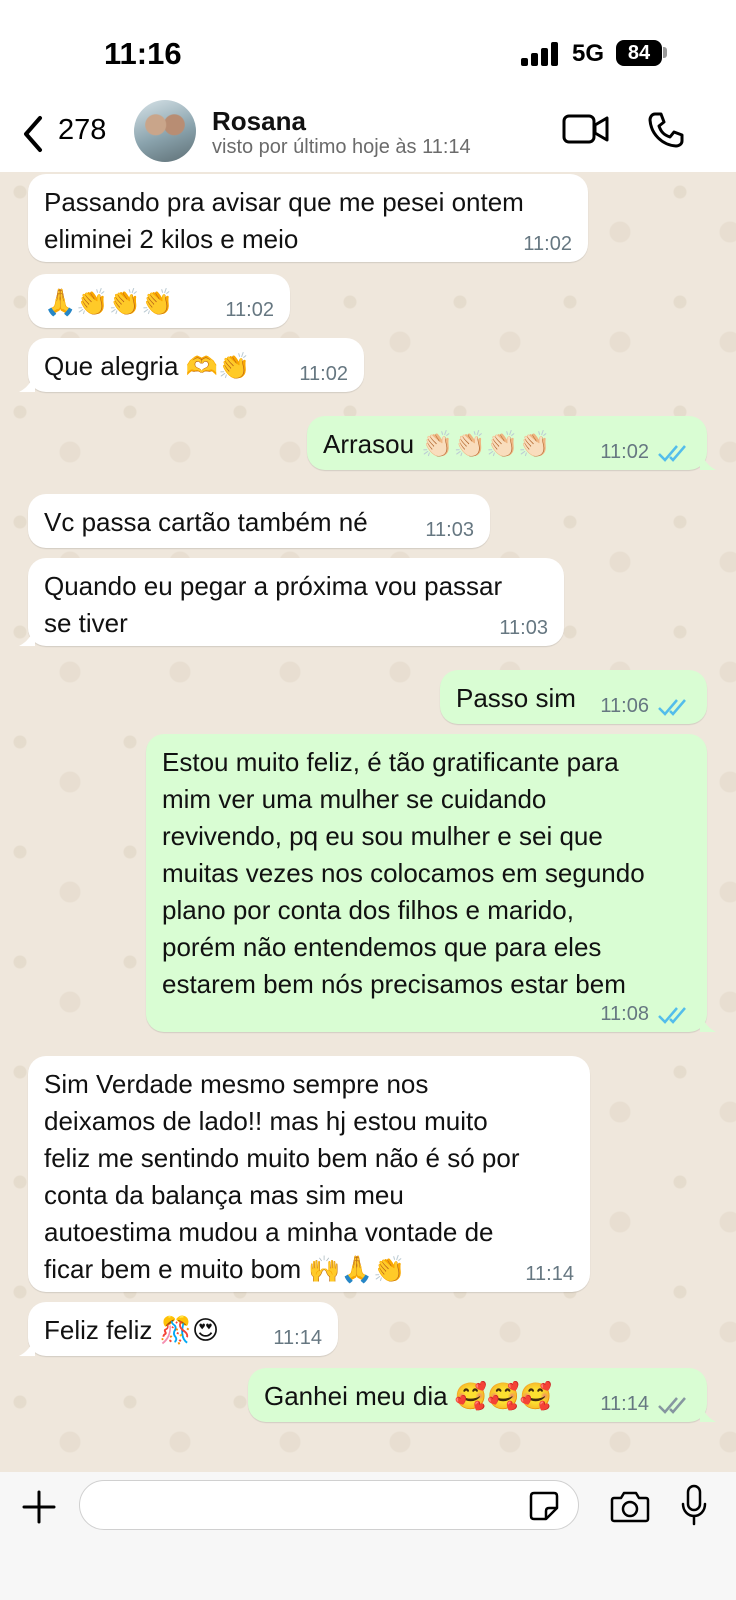 This screenshot has height=1600, width=736. Describe the element at coordinates (39, 1507) in the screenshot. I see `plus-icon` at that location.